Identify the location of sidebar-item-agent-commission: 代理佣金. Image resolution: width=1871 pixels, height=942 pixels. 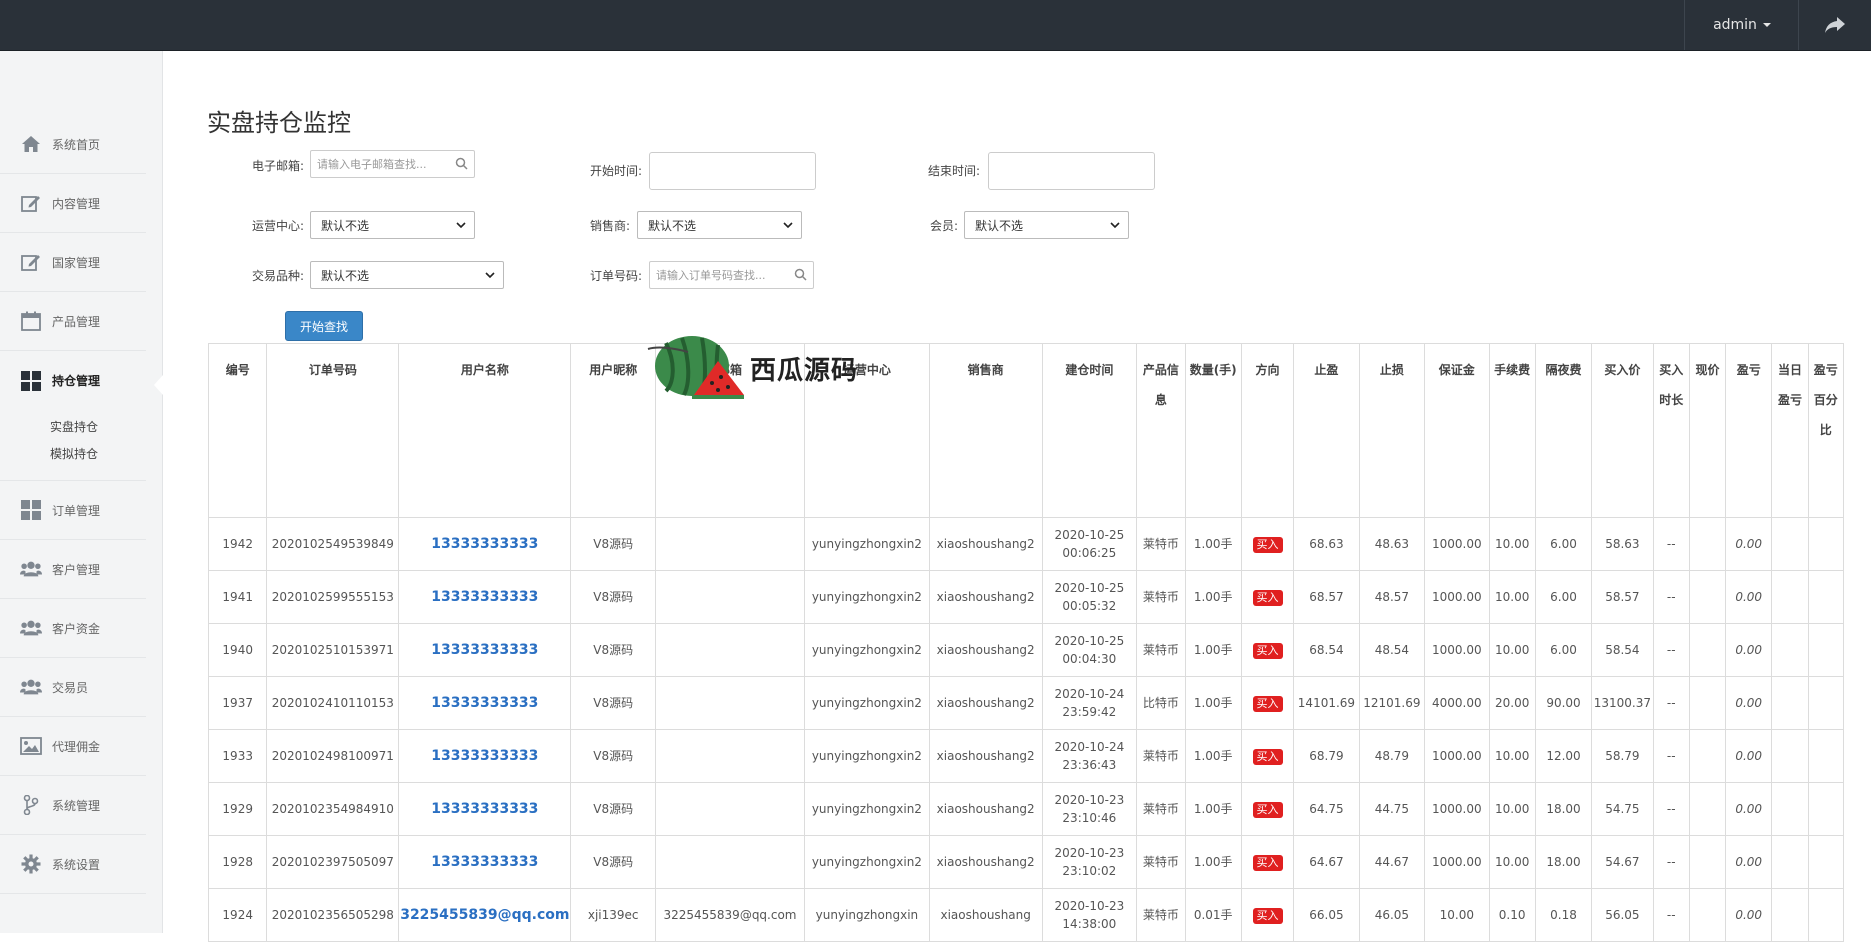
(73, 746).